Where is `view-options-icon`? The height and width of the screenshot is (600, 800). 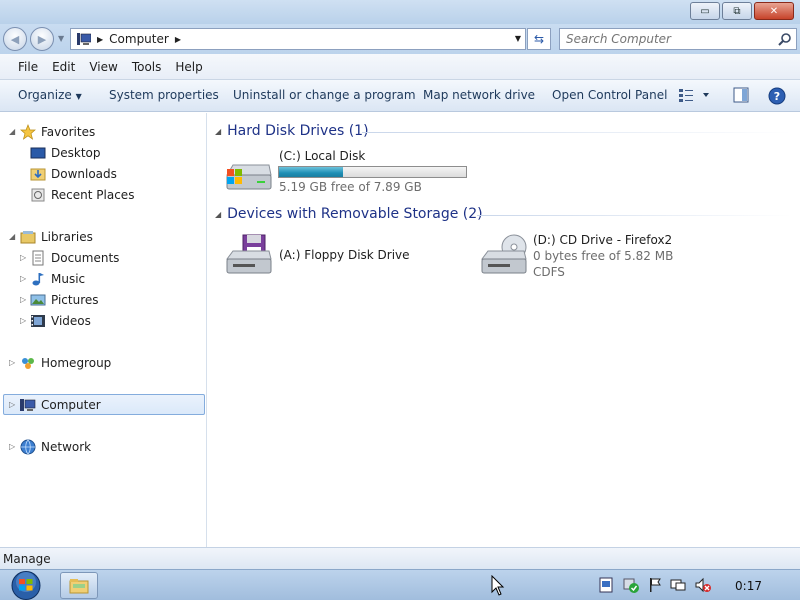
view-options-icon is located at coordinates (695, 95).